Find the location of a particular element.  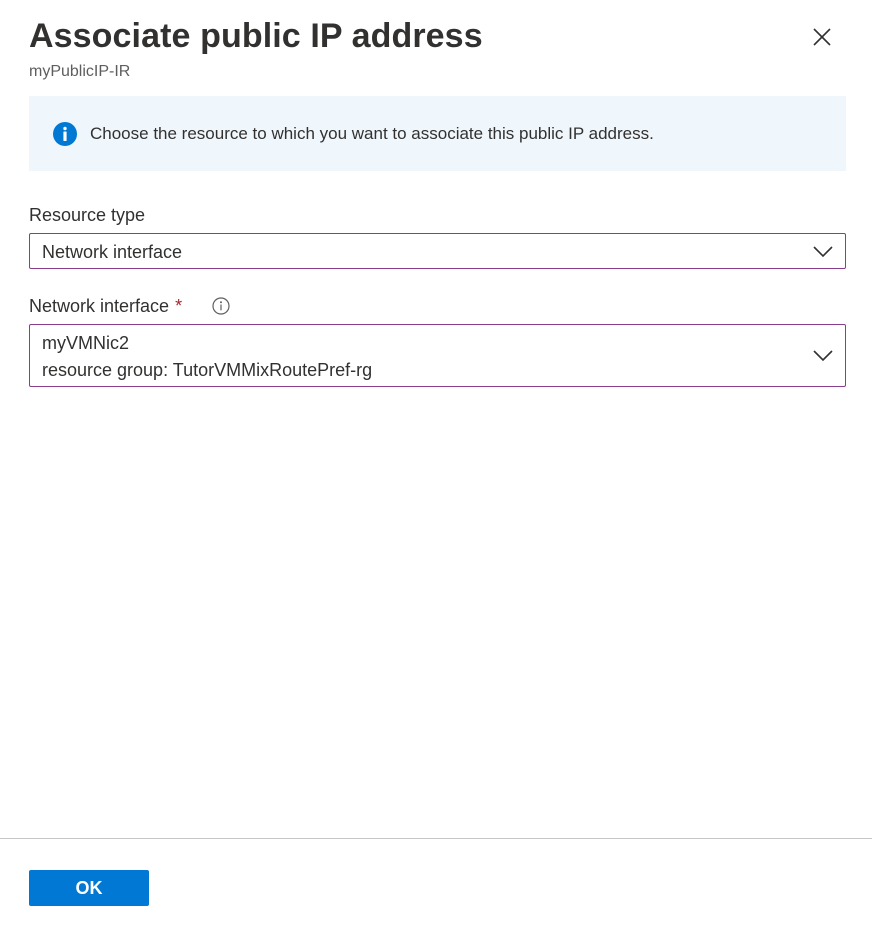

network-interface-selected-name: myVMNic2 is located at coordinates (86, 343).